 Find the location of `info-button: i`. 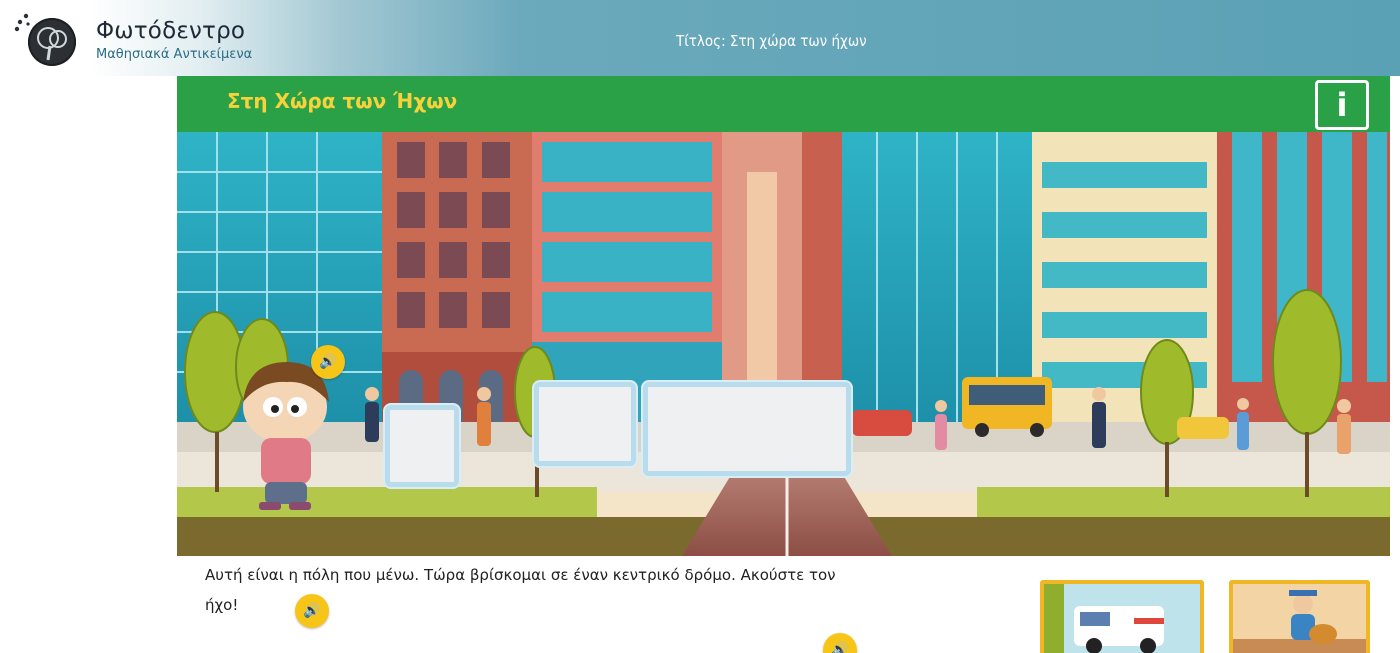

info-button: i is located at coordinates (1342, 105).